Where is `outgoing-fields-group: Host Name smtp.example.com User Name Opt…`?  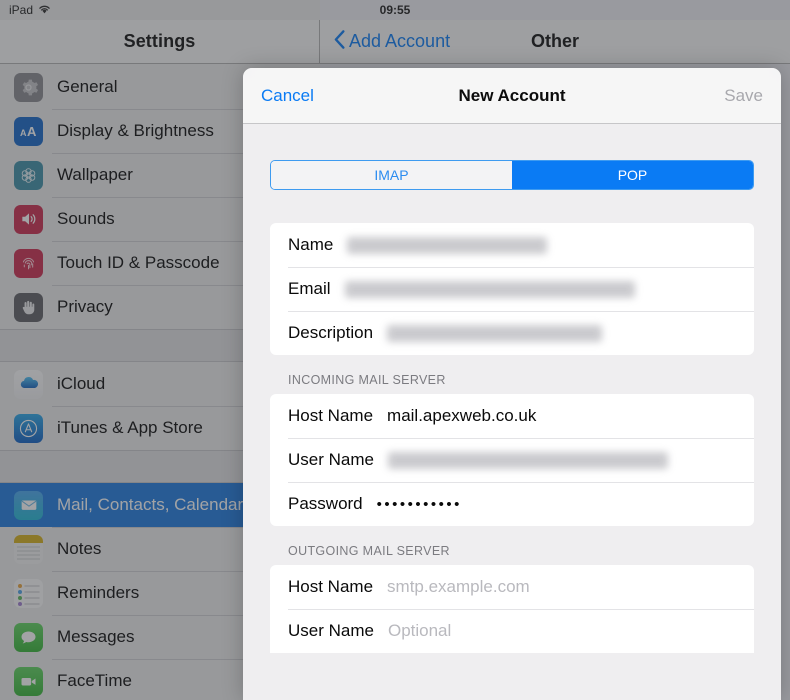 outgoing-fields-group: Host Name smtp.example.com User Name Opt… is located at coordinates (512, 609).